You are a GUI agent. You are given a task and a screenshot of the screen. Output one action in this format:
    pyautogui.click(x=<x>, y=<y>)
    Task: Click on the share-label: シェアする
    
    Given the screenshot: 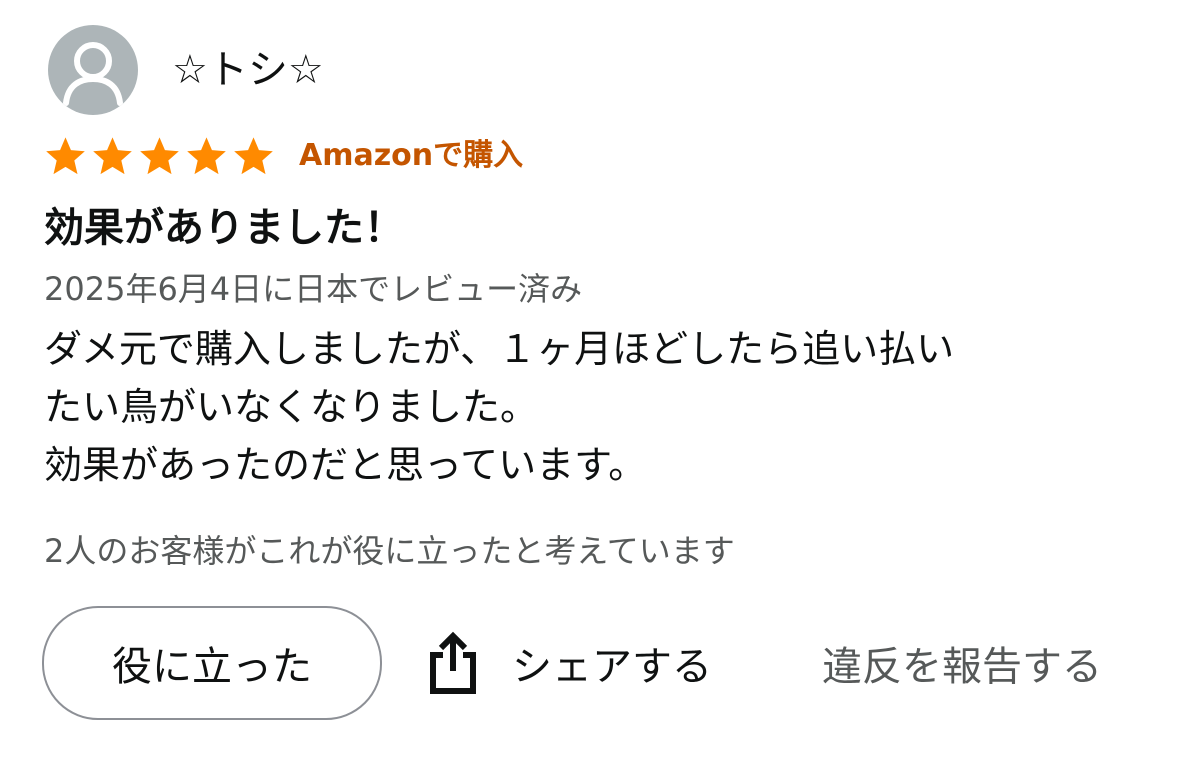 What is the action you would take?
    pyautogui.click(x=612, y=667)
    